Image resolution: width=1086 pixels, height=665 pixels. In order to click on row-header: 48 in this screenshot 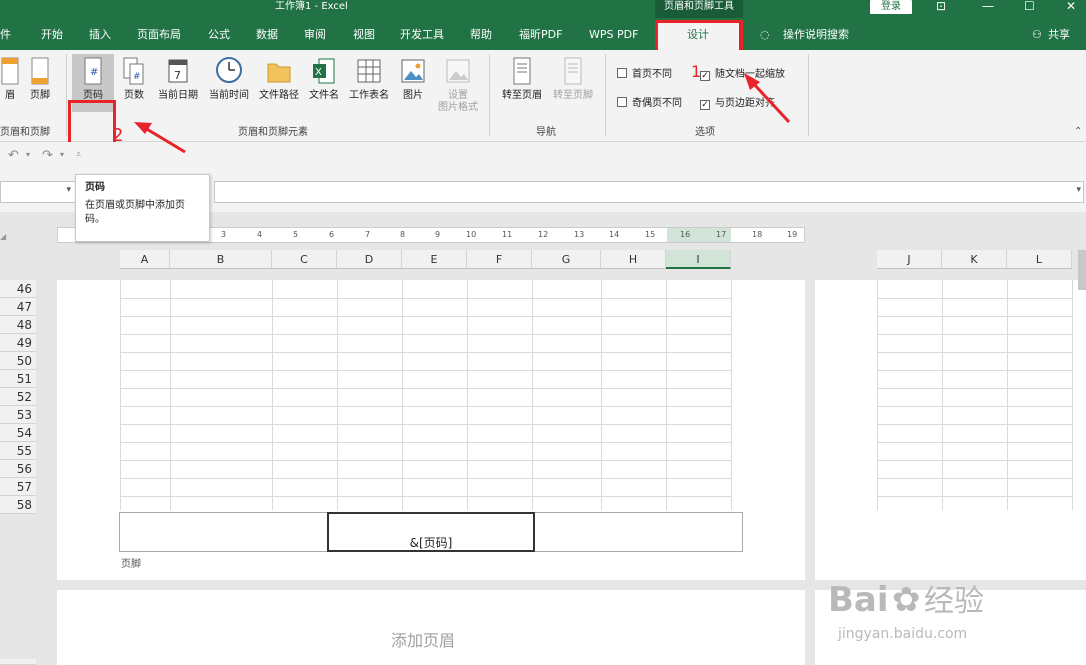, I will do `click(18, 325)`.